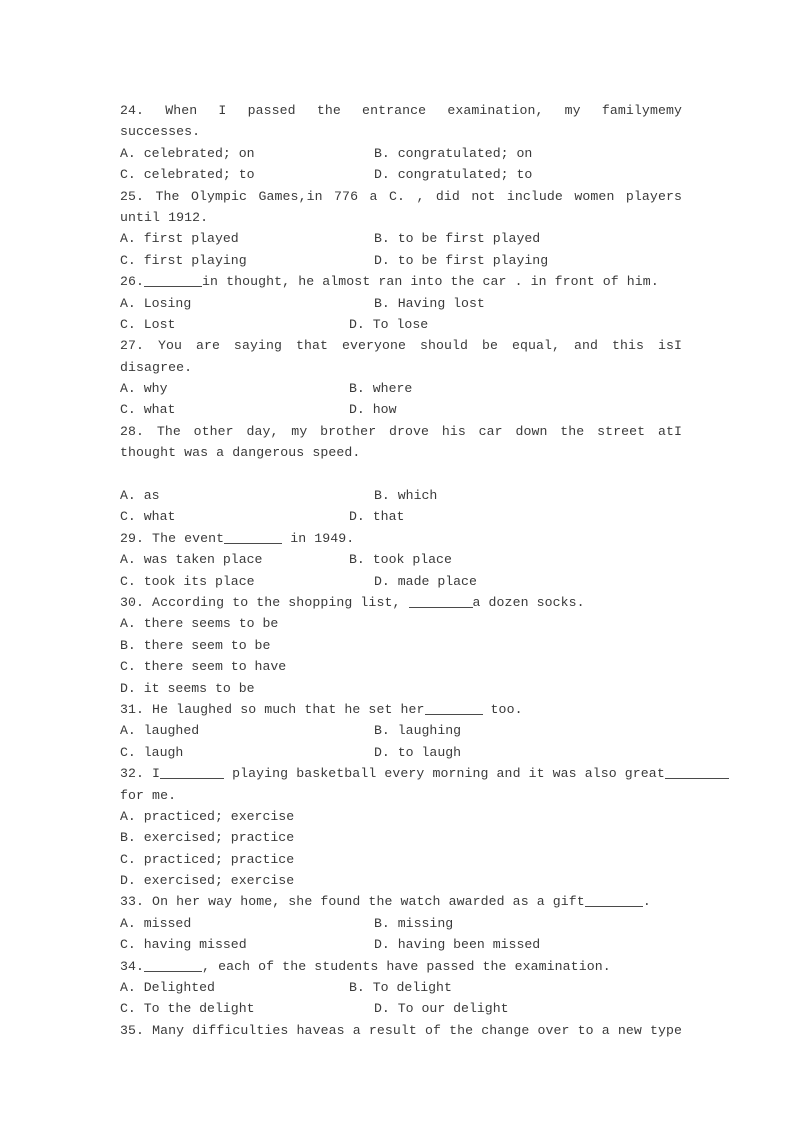 Image resolution: width=800 pixels, height=1132 pixels. What do you see at coordinates (195, 645) in the screenshot?
I see `option-30-b: B. there seem to be` at bounding box center [195, 645].